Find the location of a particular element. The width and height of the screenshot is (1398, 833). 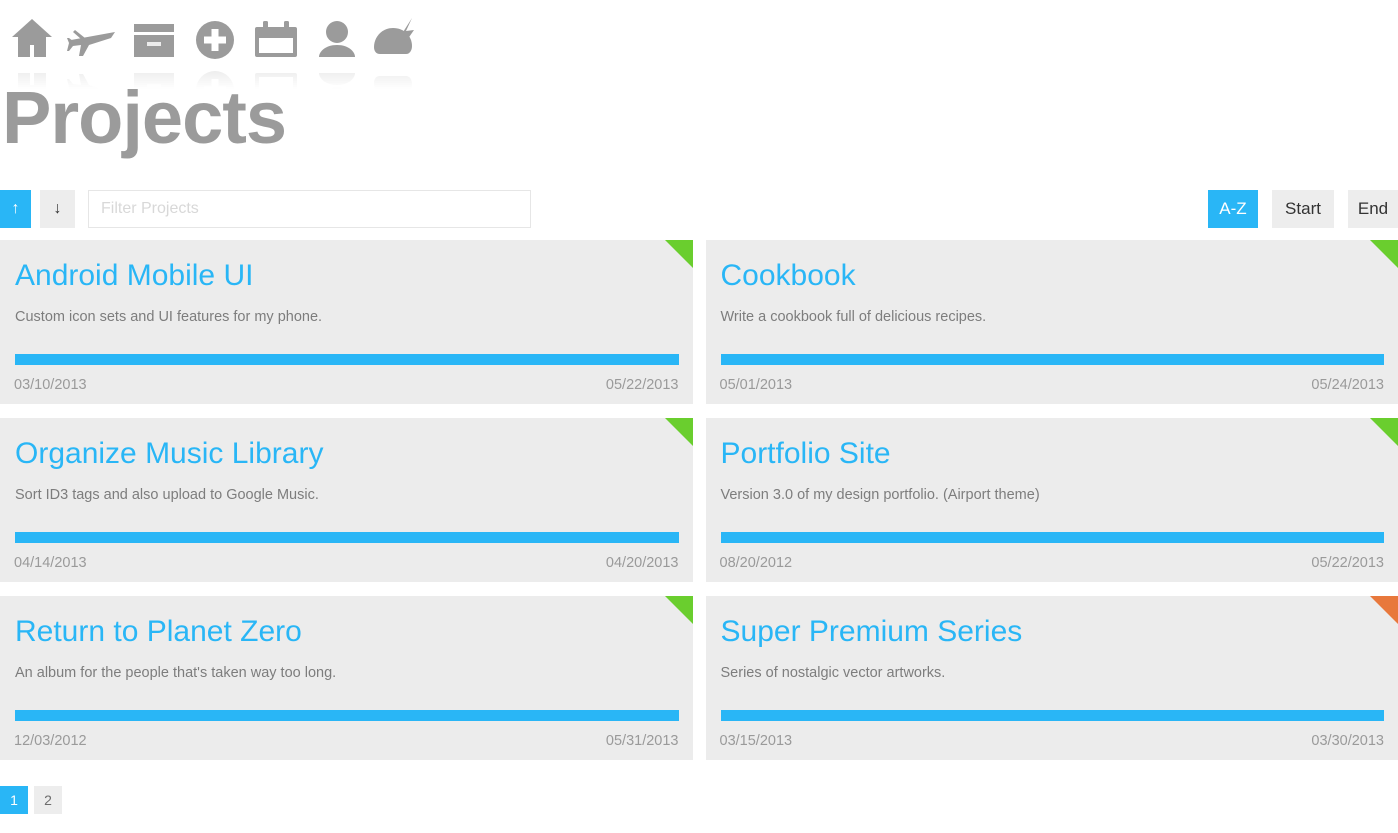

project-start-date: 04/14/2013 is located at coordinates (50, 563).